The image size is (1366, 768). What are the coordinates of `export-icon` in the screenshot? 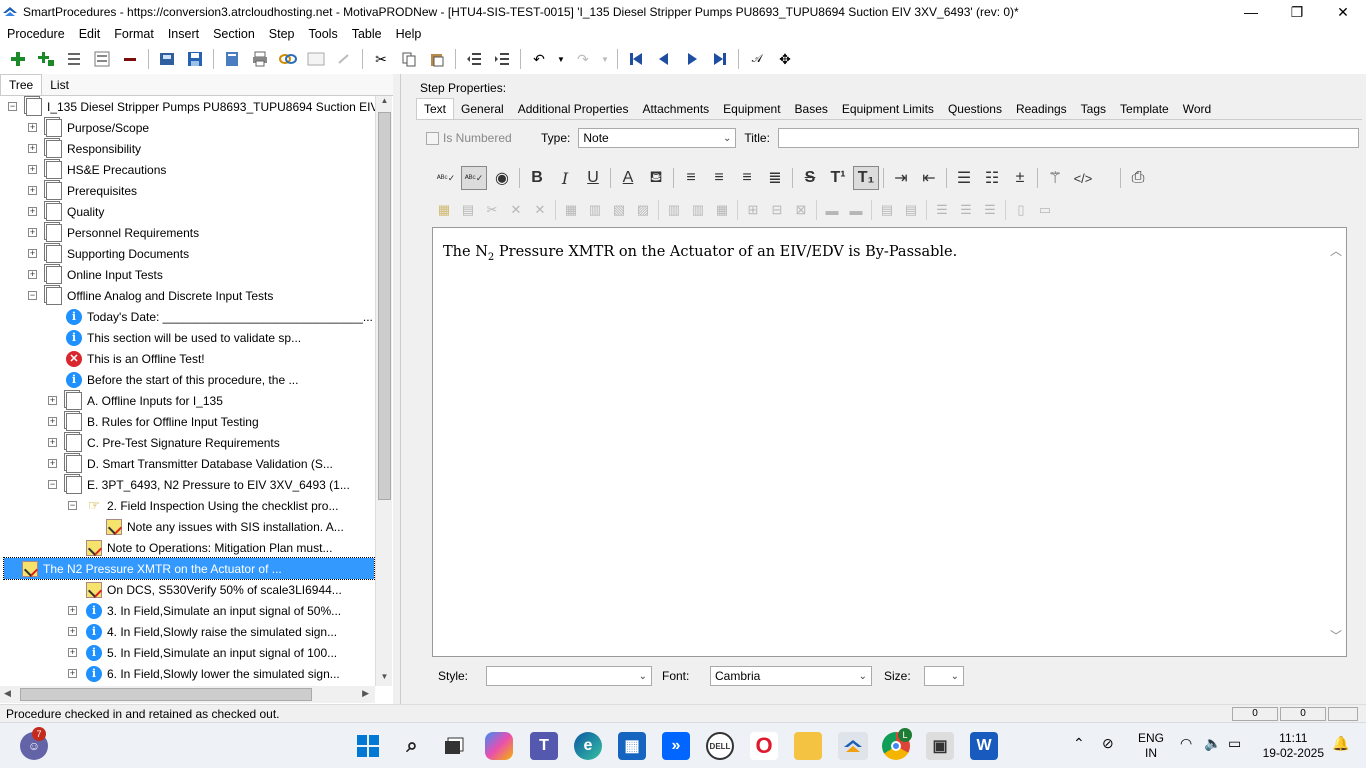 It's located at (232, 59).